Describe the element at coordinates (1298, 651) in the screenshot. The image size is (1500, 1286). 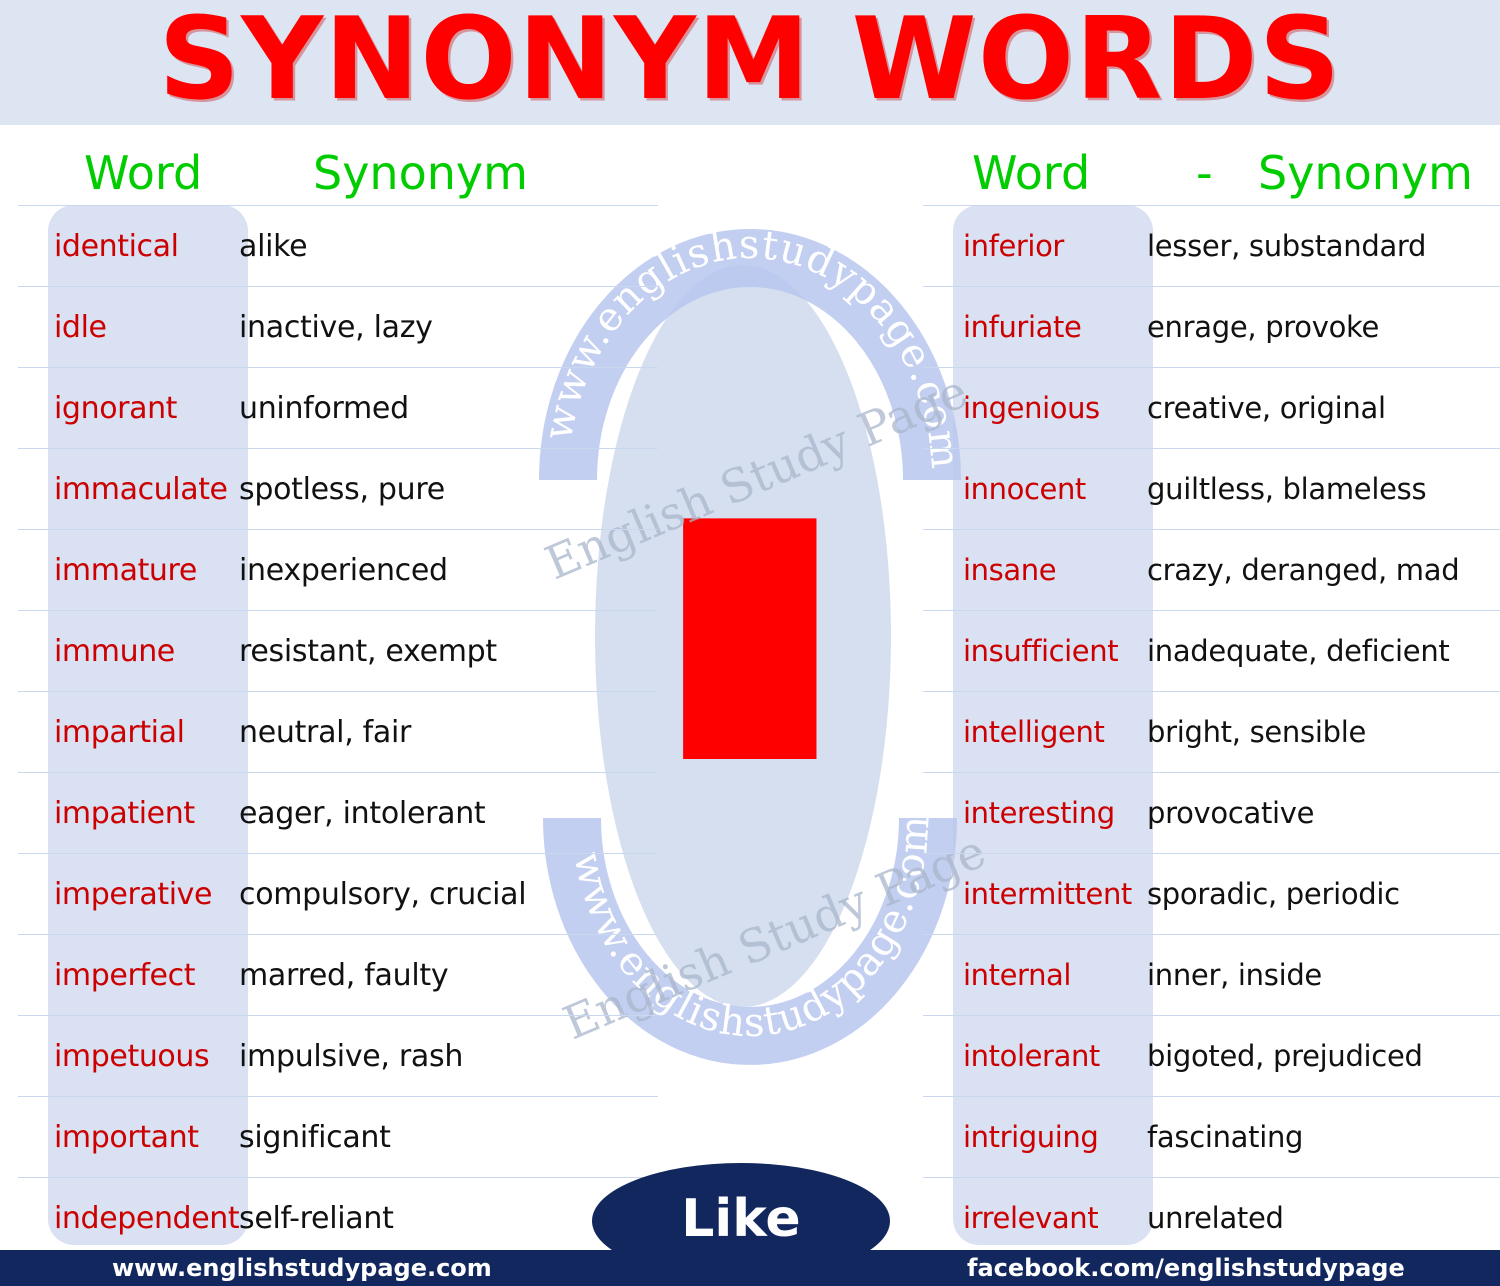
I see `synonym-cell: inadequate, deficient` at that location.